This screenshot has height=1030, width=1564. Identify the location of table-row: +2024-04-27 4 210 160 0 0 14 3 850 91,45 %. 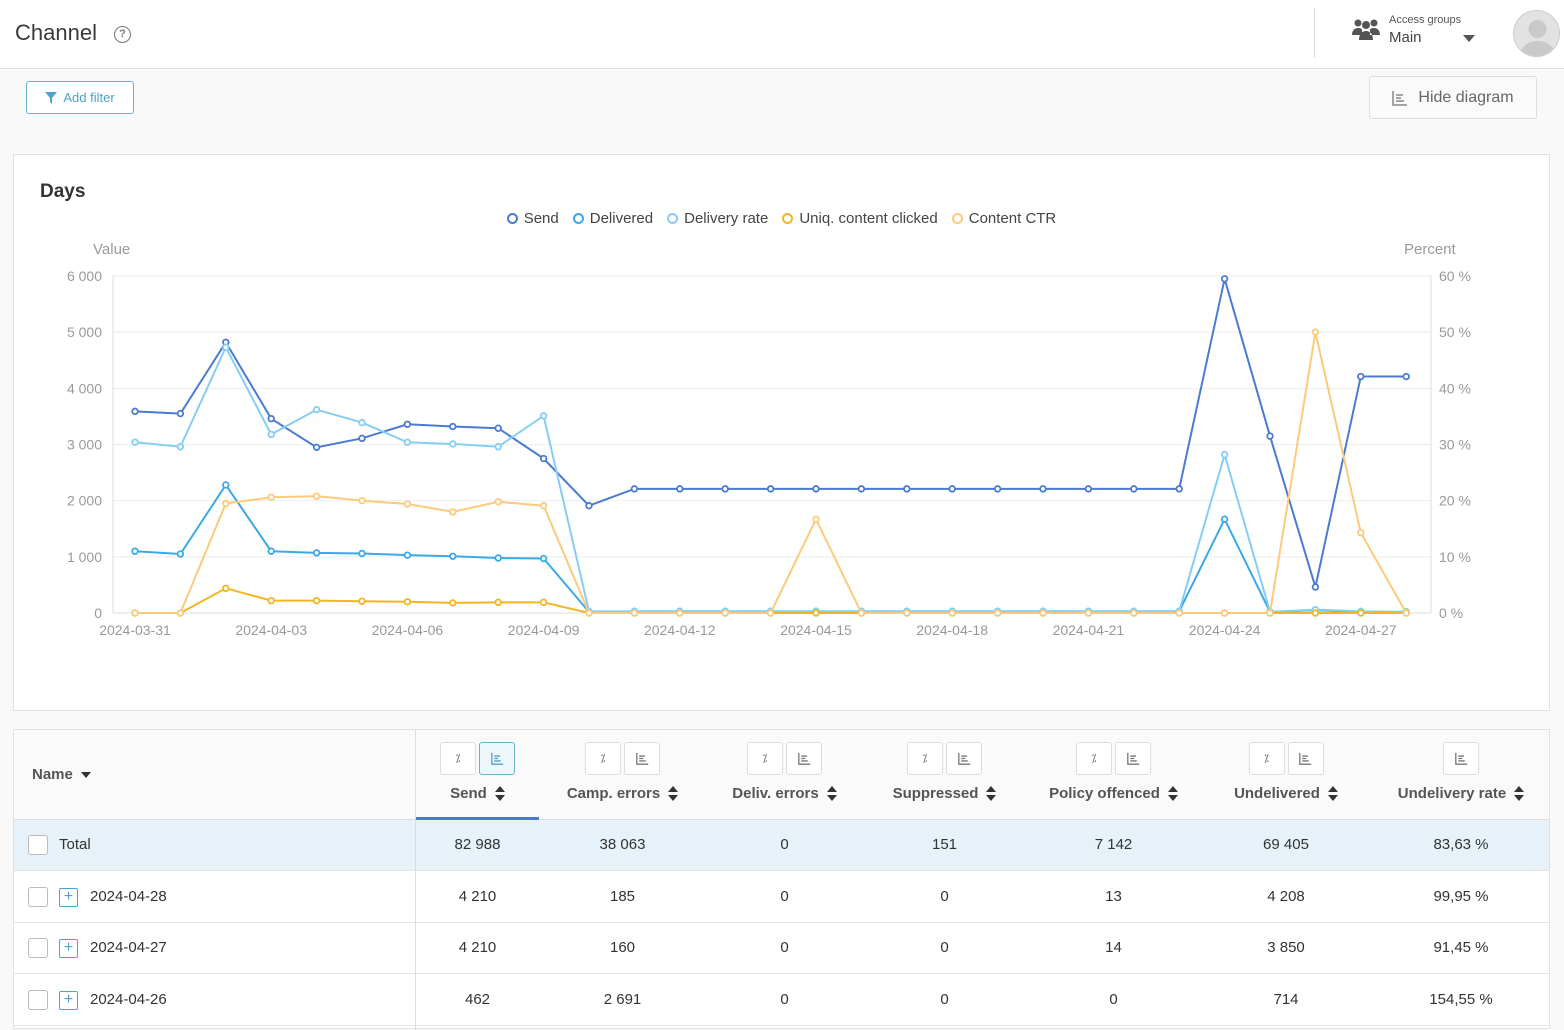
(781, 948).